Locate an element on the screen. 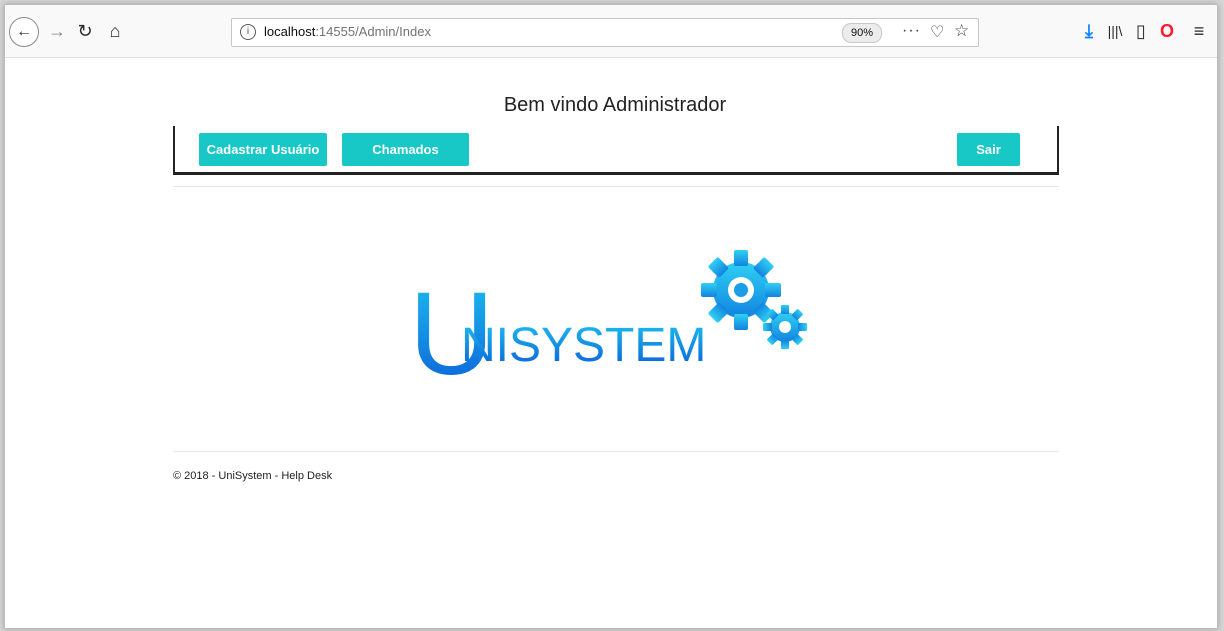  info-icon: i is located at coordinates (248, 32).